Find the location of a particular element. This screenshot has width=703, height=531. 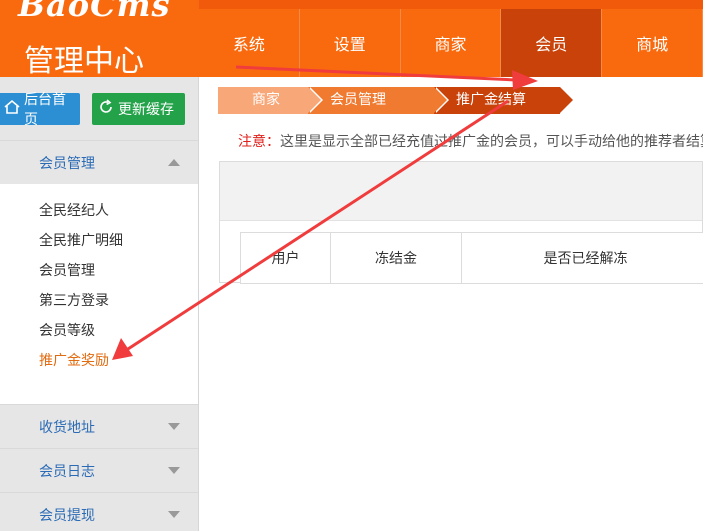

header: BaoCms 管理中心 系统 设置 商家 会员 商城 is located at coordinates (351, 38).